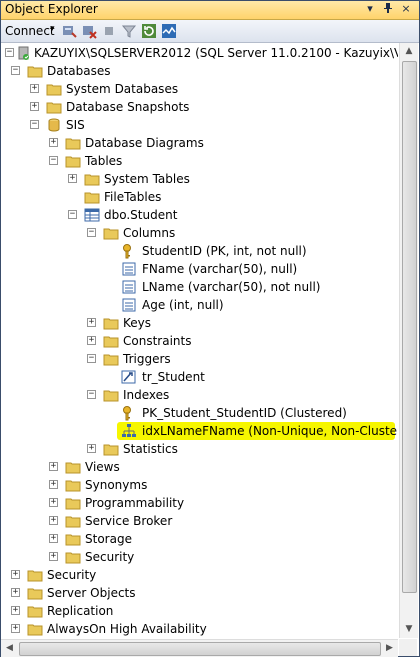 The image size is (420, 657). Describe the element at coordinates (409, 629) in the screenshot. I see `scroll-down-arrow-icon: ▼` at that location.